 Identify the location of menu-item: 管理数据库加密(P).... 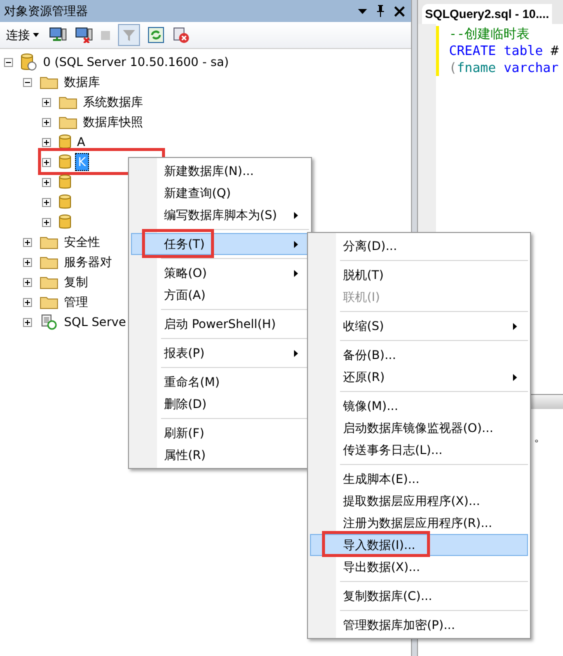
(419, 625).